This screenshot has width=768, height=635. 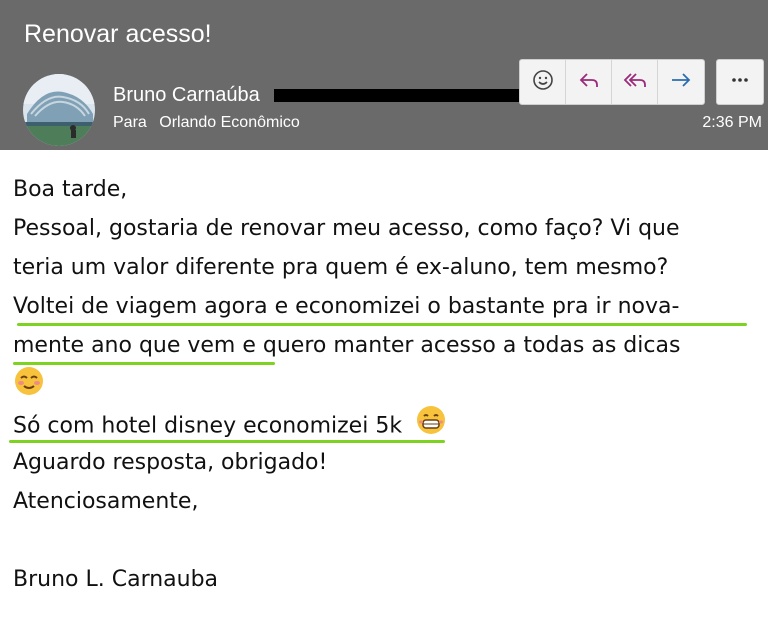 I want to click on emoji-line, so click(x=388, y=384).